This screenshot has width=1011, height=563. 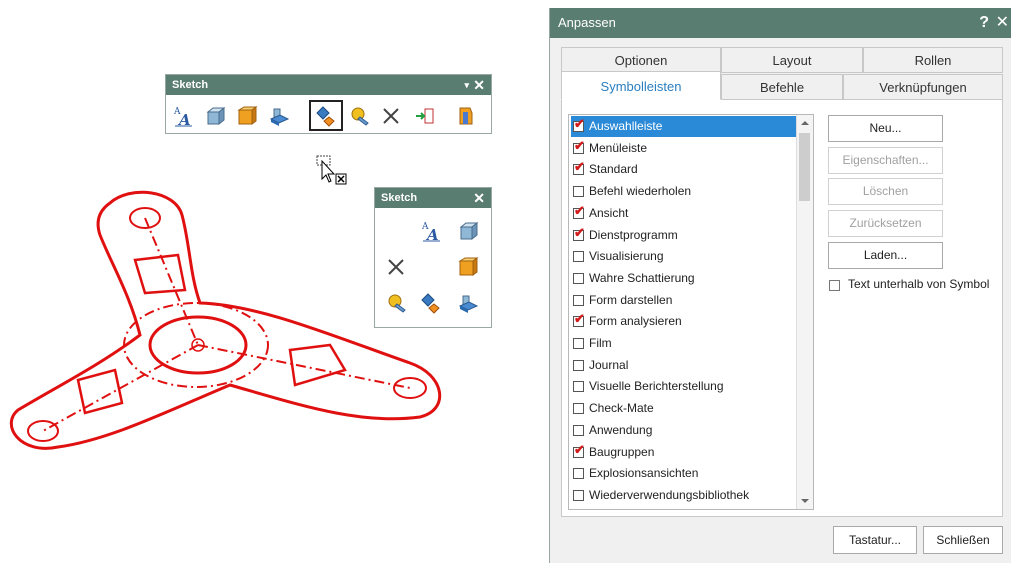 What do you see at coordinates (640, 191) in the screenshot?
I see `list-item-label: Befehl wiederholen` at bounding box center [640, 191].